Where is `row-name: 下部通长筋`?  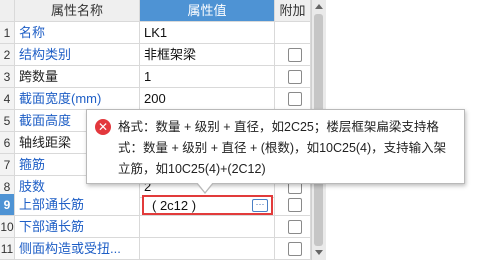
row-name: 下部通长筋 is located at coordinates (77, 227).